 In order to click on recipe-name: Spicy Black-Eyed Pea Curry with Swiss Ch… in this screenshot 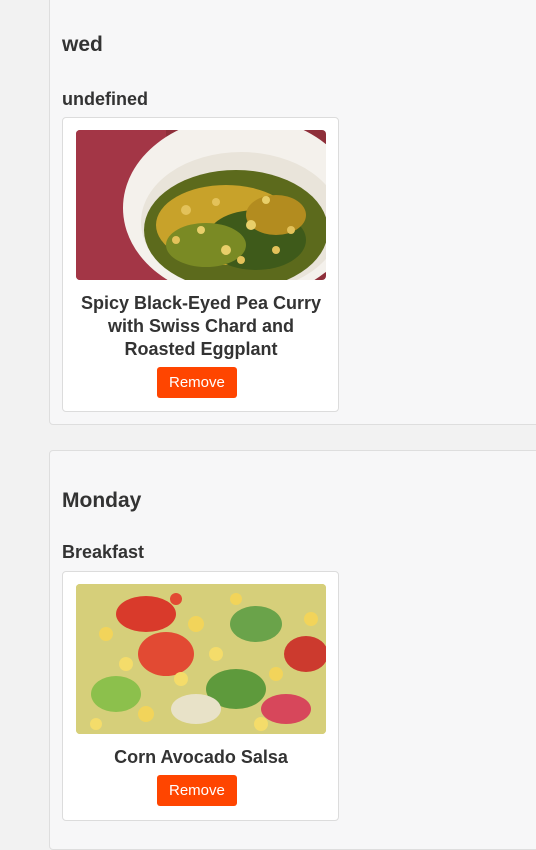, I will do `click(201, 326)`.